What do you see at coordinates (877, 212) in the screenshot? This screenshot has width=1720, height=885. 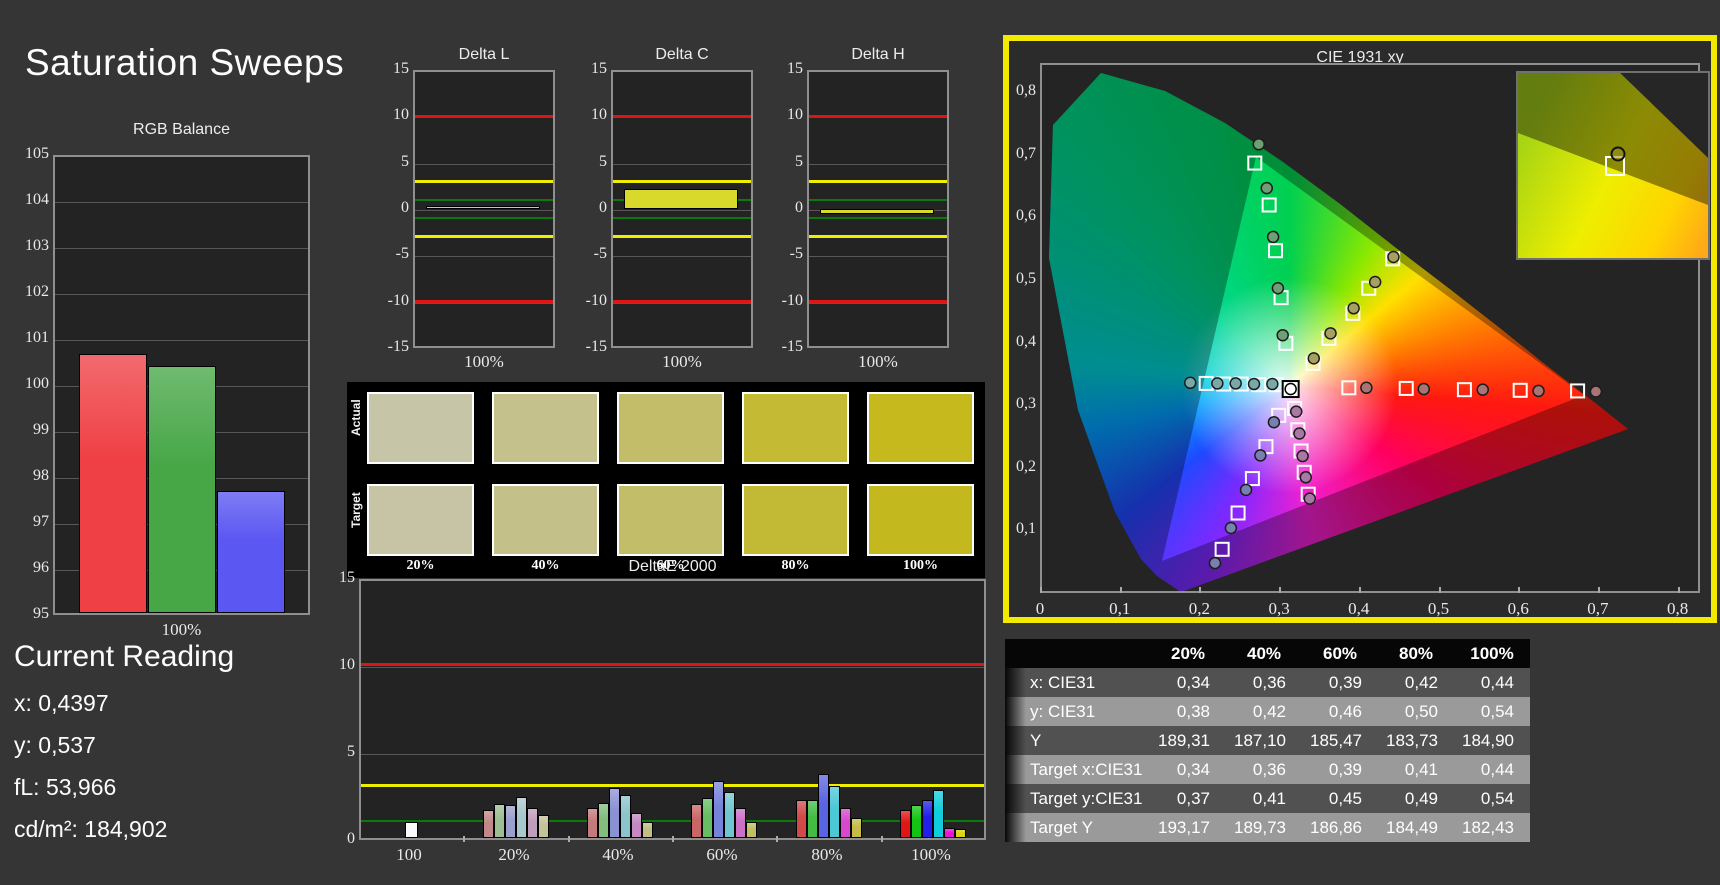 I see `delta-h-bar` at bounding box center [877, 212].